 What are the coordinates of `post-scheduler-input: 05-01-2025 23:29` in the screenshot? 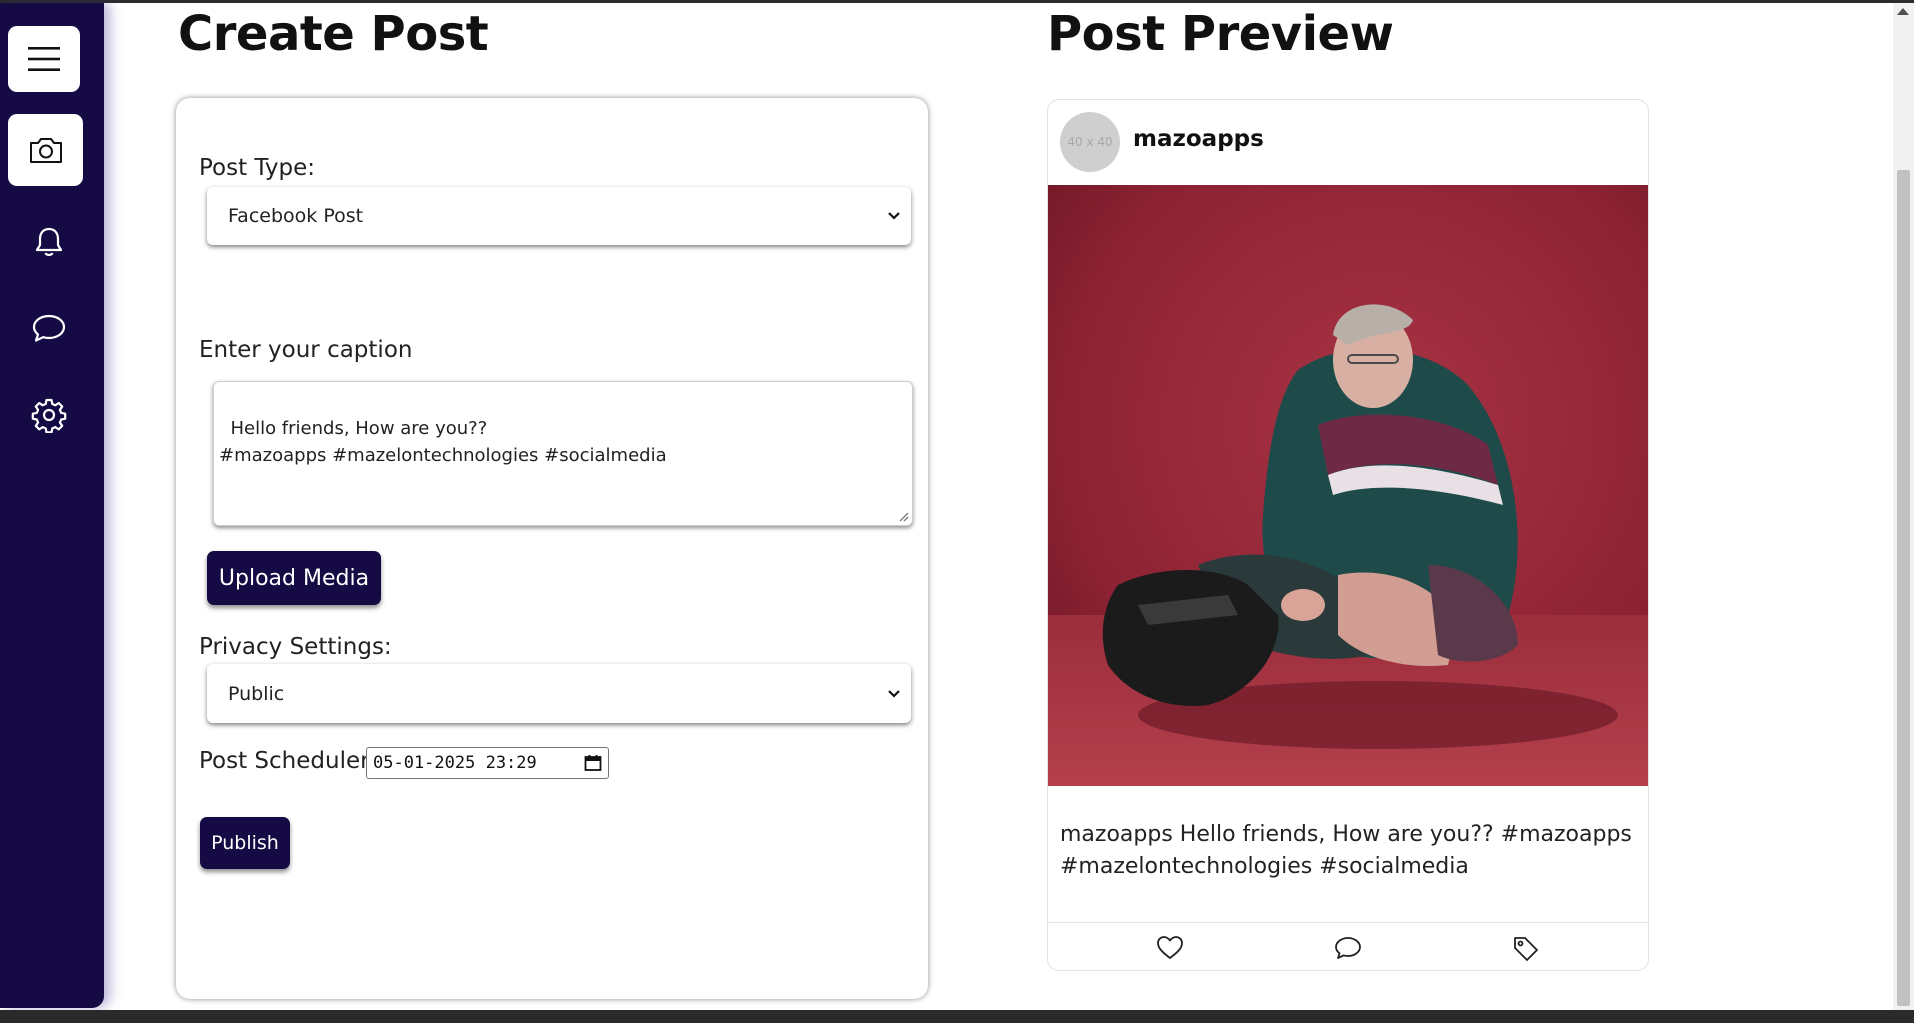 It's located at (487, 763).